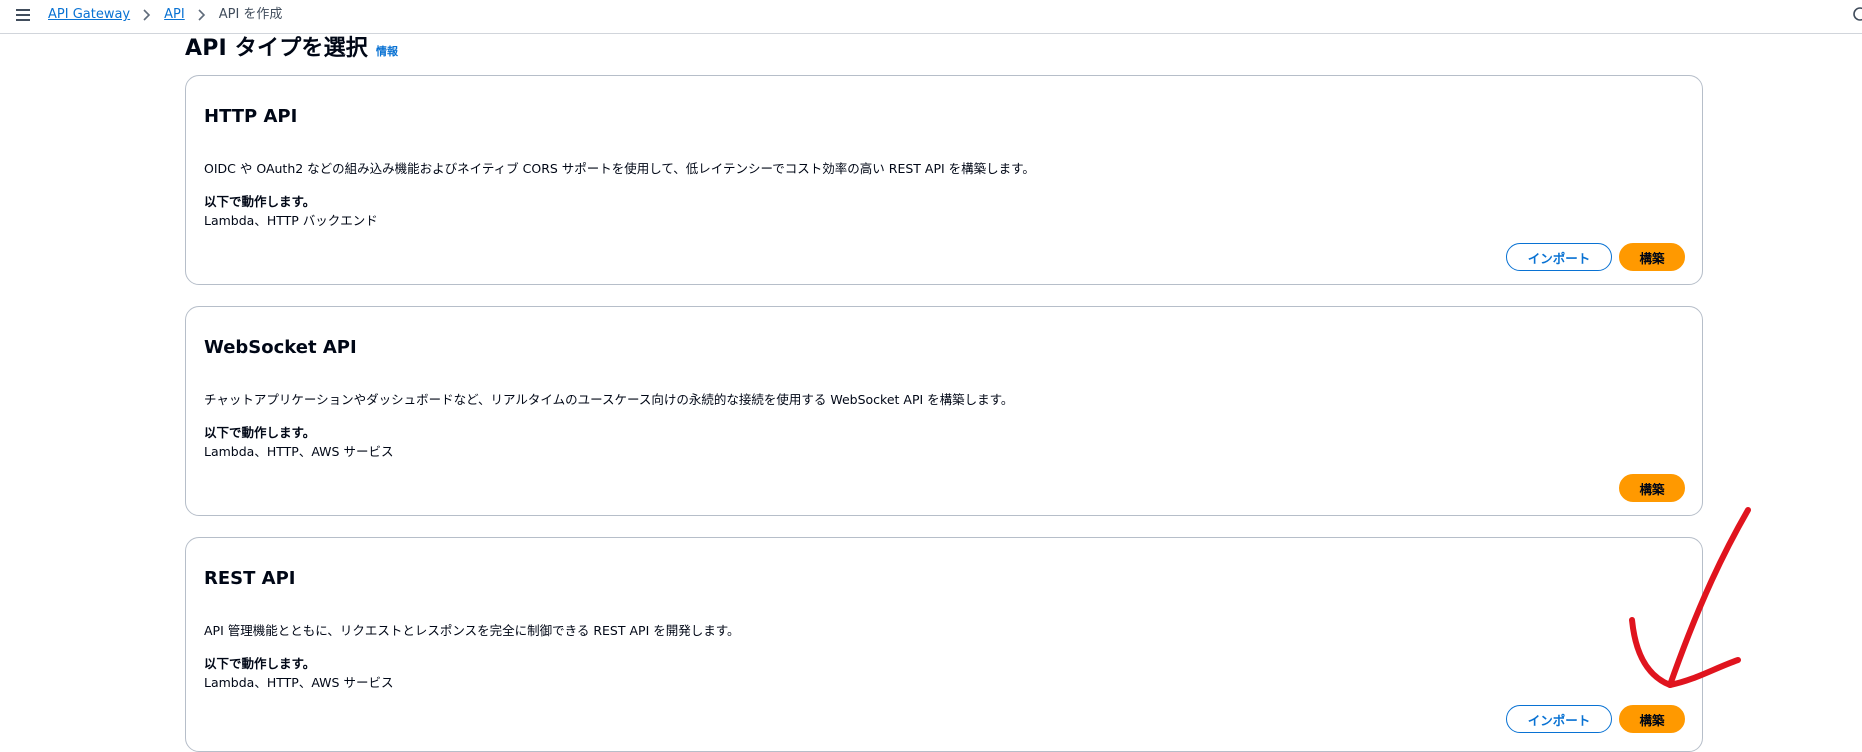 This screenshot has width=1862, height=752. Describe the element at coordinates (291, 220) in the screenshot. I see `works-with-value: Lambda、HTTP バックエンド` at that location.